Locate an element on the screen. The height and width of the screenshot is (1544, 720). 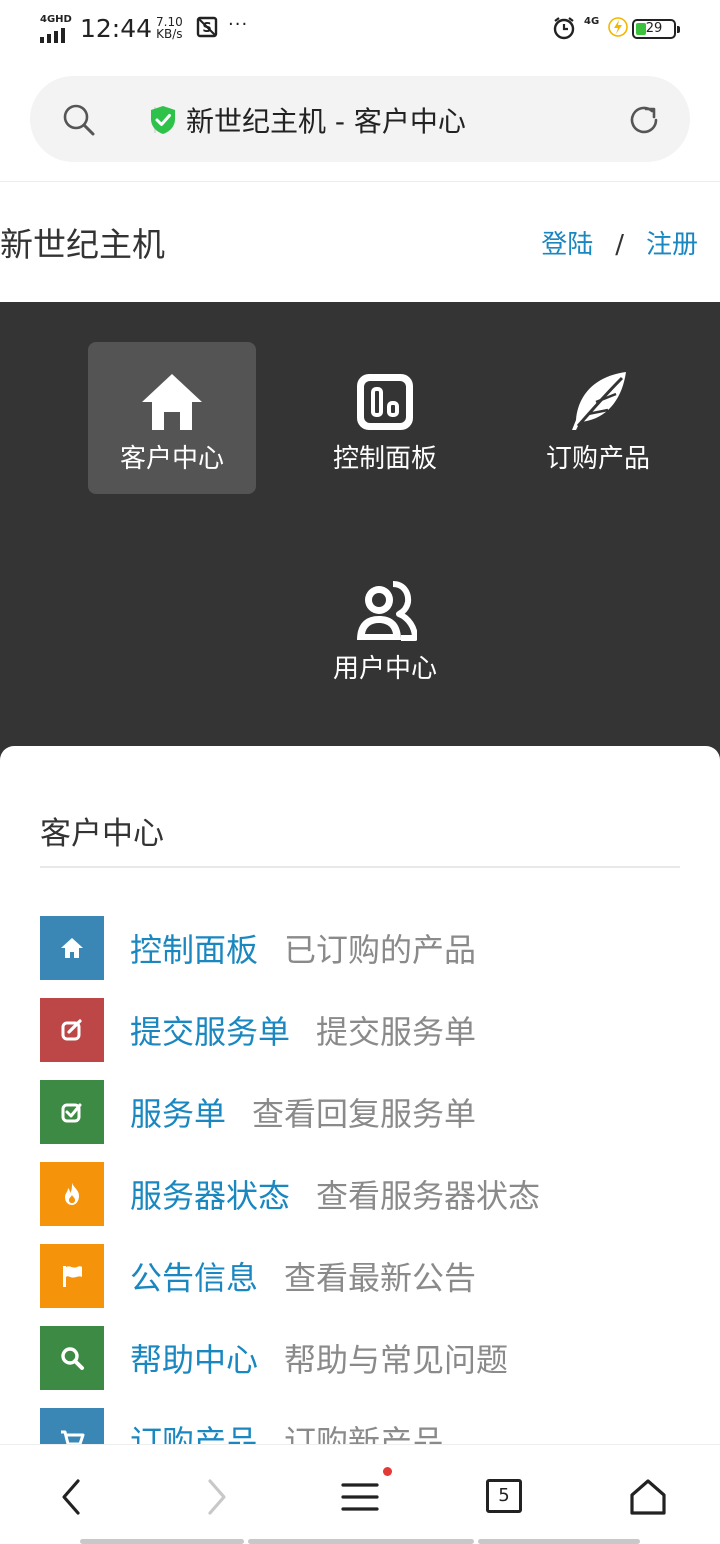
nav-item-order-products: 订购产品 is located at coordinates (598, 418).